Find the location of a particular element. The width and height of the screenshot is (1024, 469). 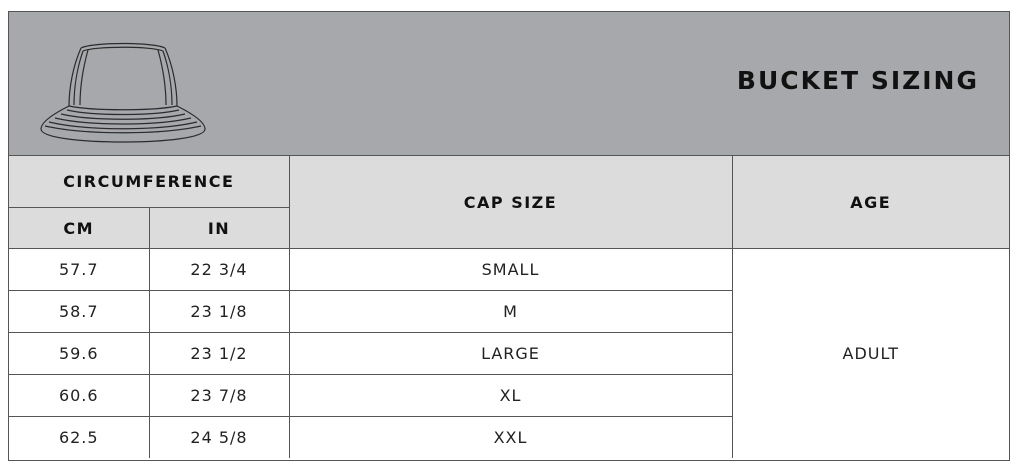

cap-size-header: CAP SIZE is located at coordinates (510, 202).